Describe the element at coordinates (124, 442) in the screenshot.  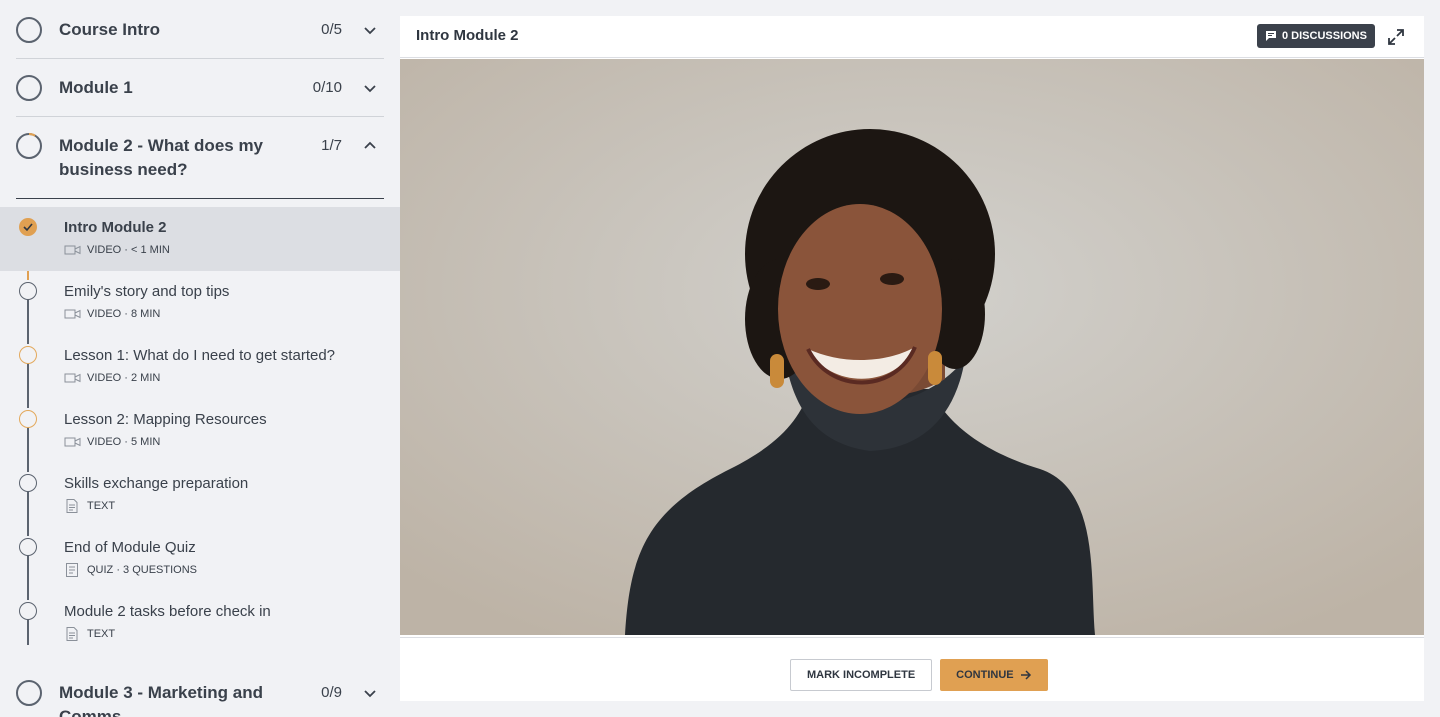
I see `lesson-meta-text: VIDEO · 5 MIN` at that location.